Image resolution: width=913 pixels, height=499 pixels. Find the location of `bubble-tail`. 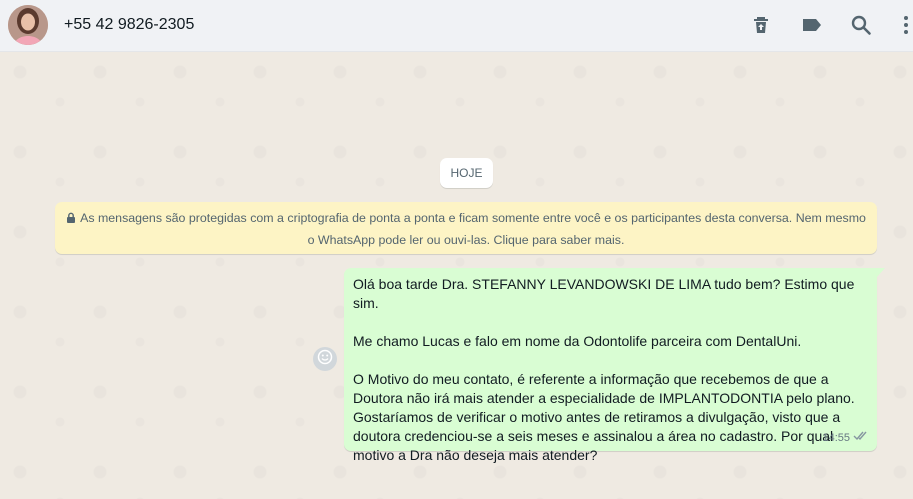

bubble-tail is located at coordinates (881, 272).